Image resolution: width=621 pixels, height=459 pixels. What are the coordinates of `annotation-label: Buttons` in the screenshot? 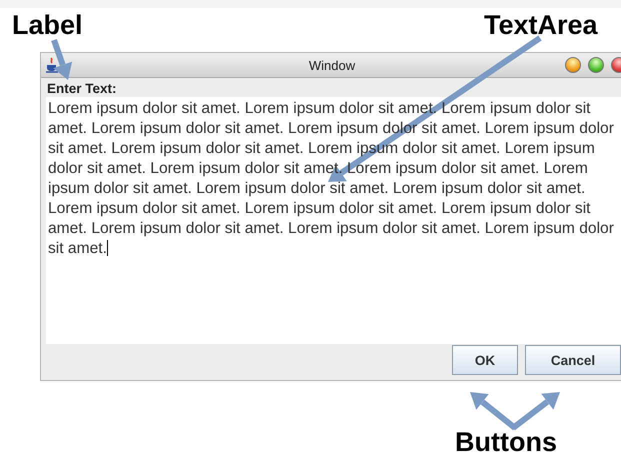 It's located at (506, 442).